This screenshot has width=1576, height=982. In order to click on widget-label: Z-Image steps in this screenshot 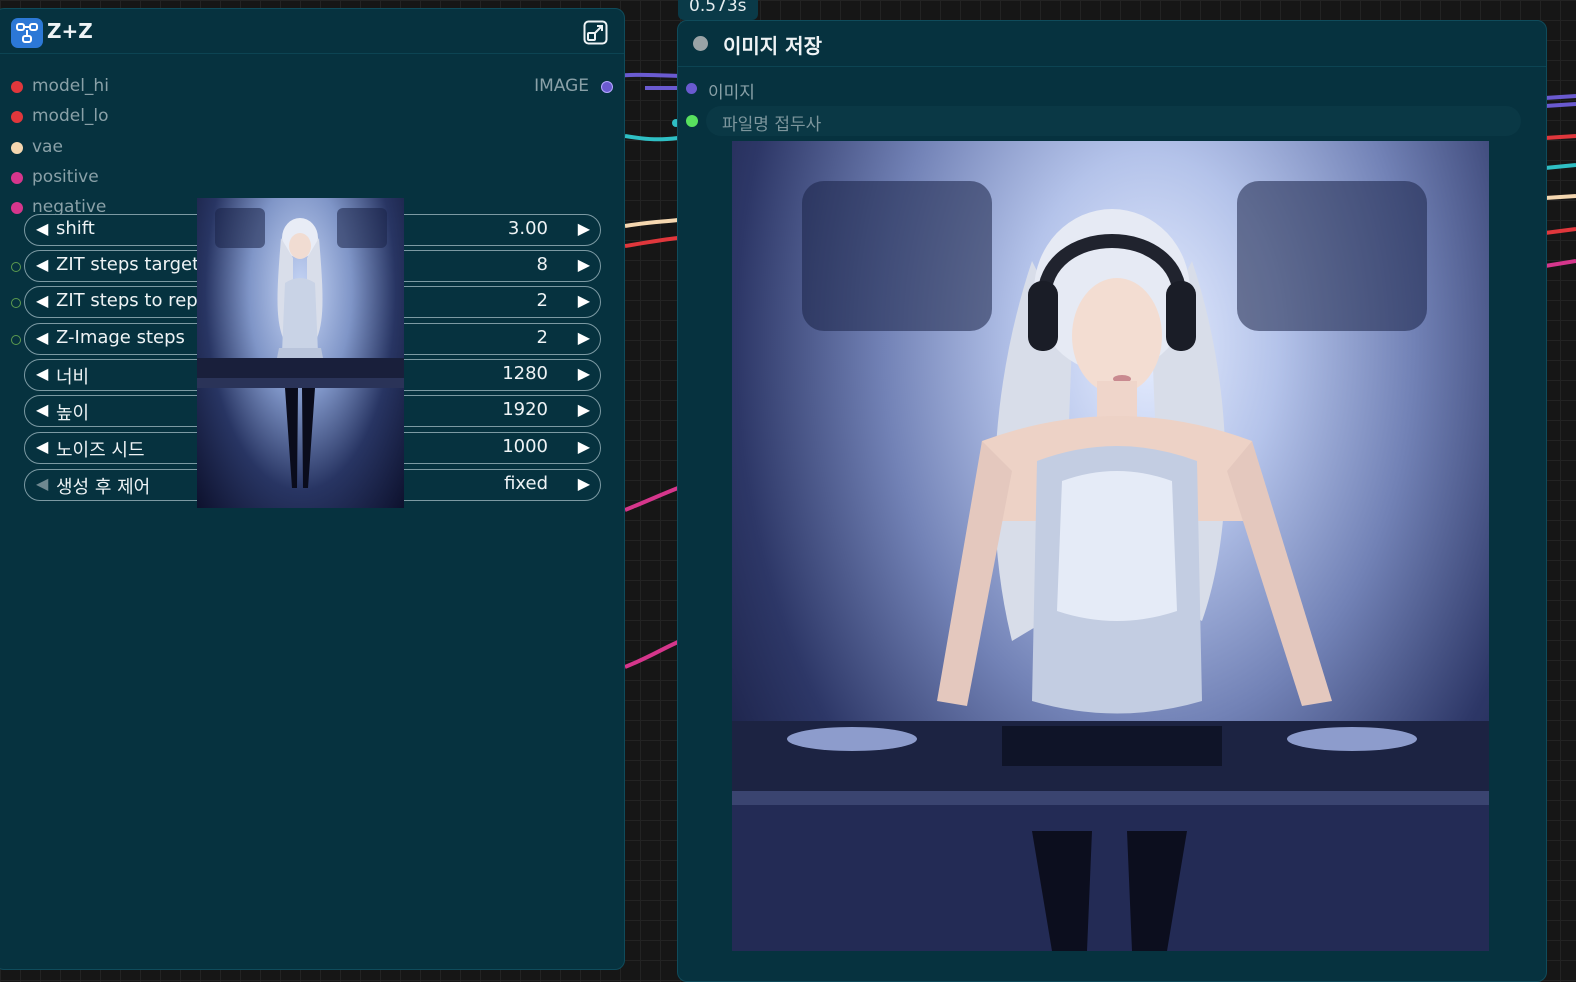, I will do `click(120, 337)`.